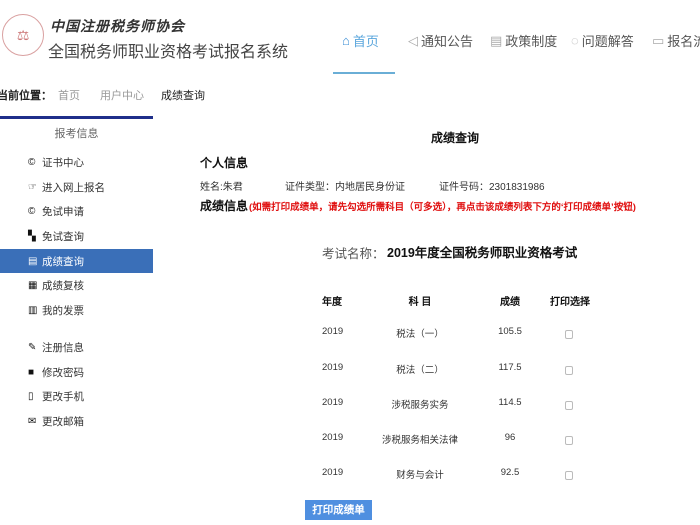 The height and width of the screenshot is (525, 700). Describe the element at coordinates (63, 310) in the screenshot. I see `sidebar-item-label: 我的发票` at that location.